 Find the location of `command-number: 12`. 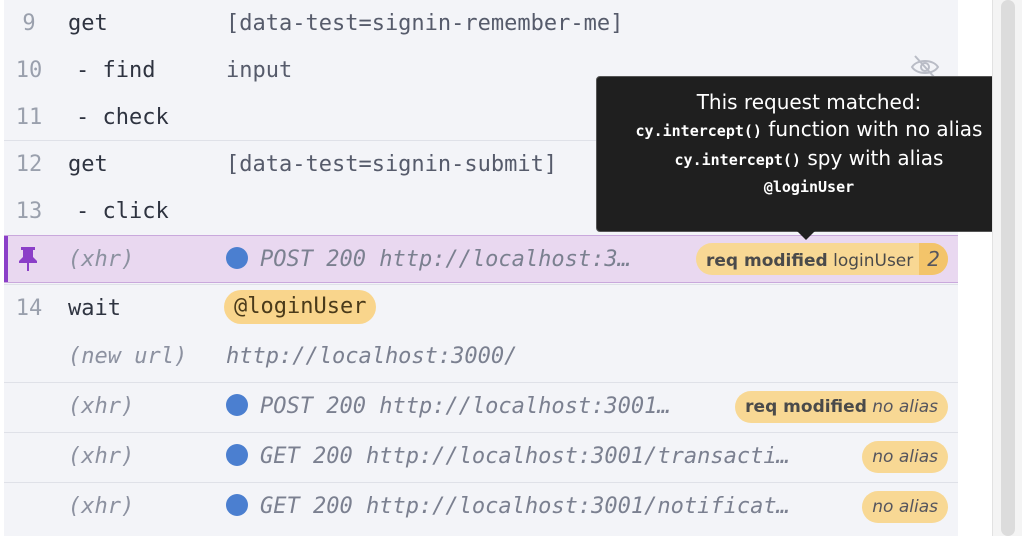

command-number: 12 is located at coordinates (29, 164).